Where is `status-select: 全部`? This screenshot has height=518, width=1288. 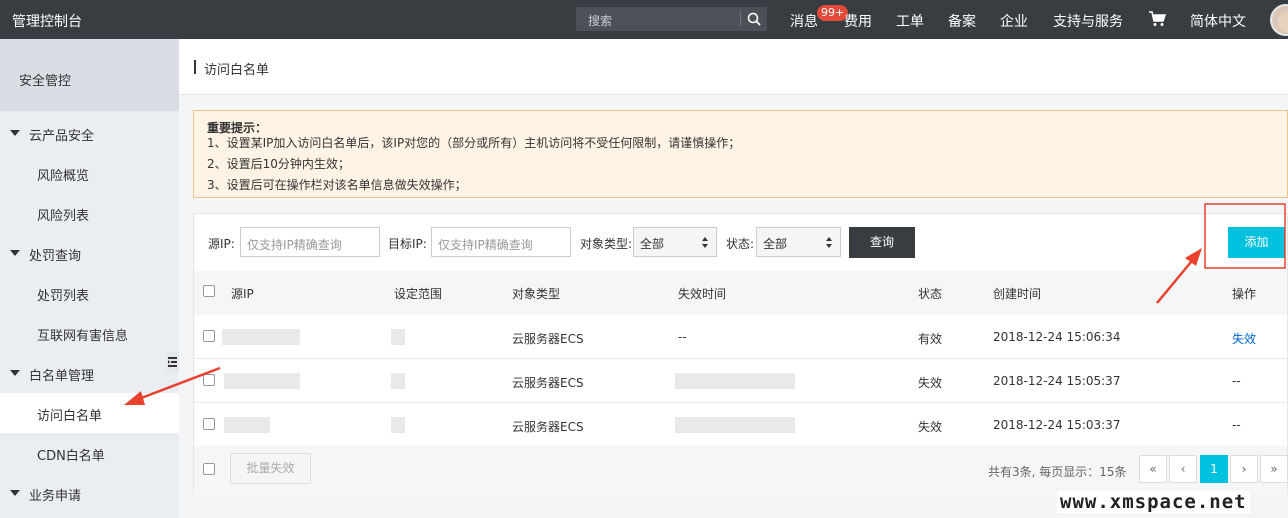 status-select: 全部 is located at coordinates (798, 242).